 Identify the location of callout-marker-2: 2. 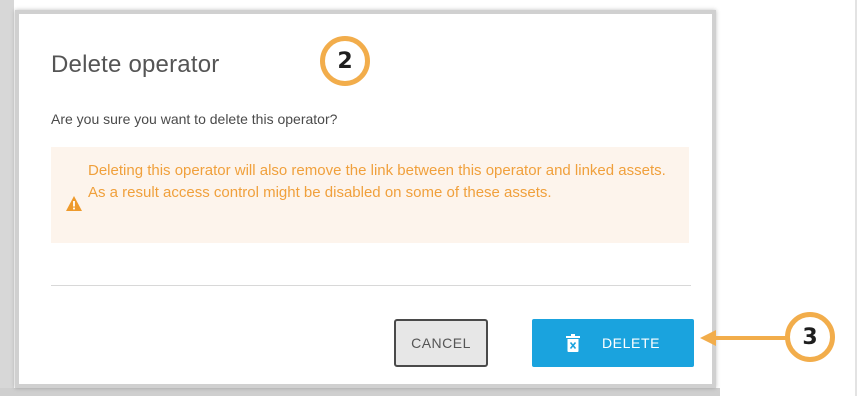
(345, 61).